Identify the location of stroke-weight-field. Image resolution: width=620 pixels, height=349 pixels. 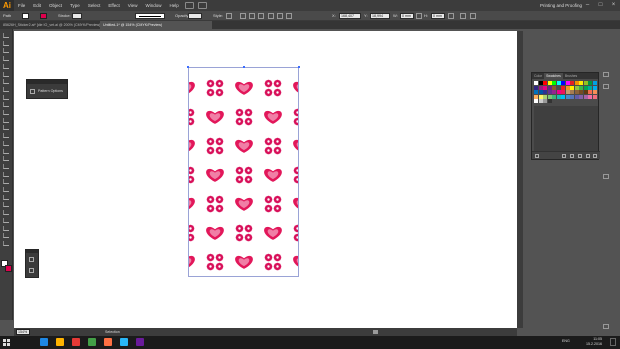
(77, 16).